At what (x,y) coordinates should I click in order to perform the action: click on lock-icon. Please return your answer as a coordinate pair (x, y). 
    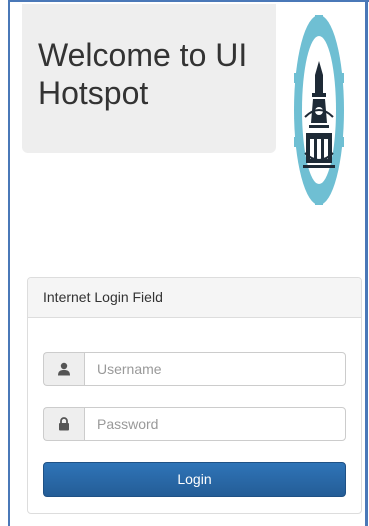
    Looking at the image, I should click on (63, 424).